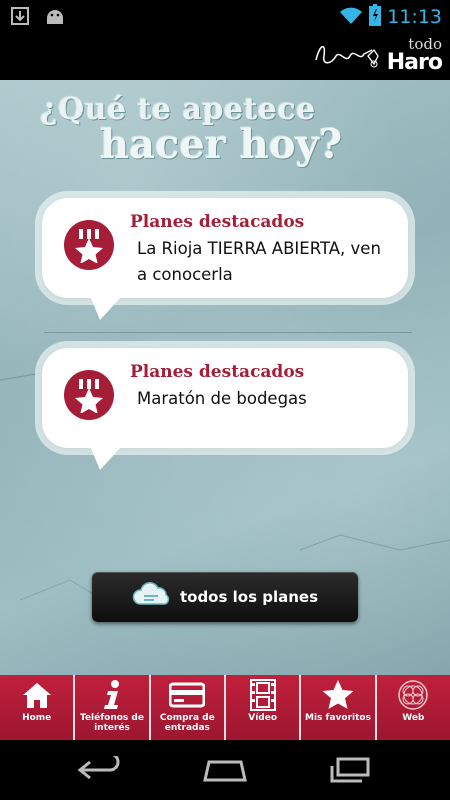 The width and height of the screenshot is (450, 800). Describe the element at coordinates (187, 695) in the screenshot. I see `card-icon` at that location.